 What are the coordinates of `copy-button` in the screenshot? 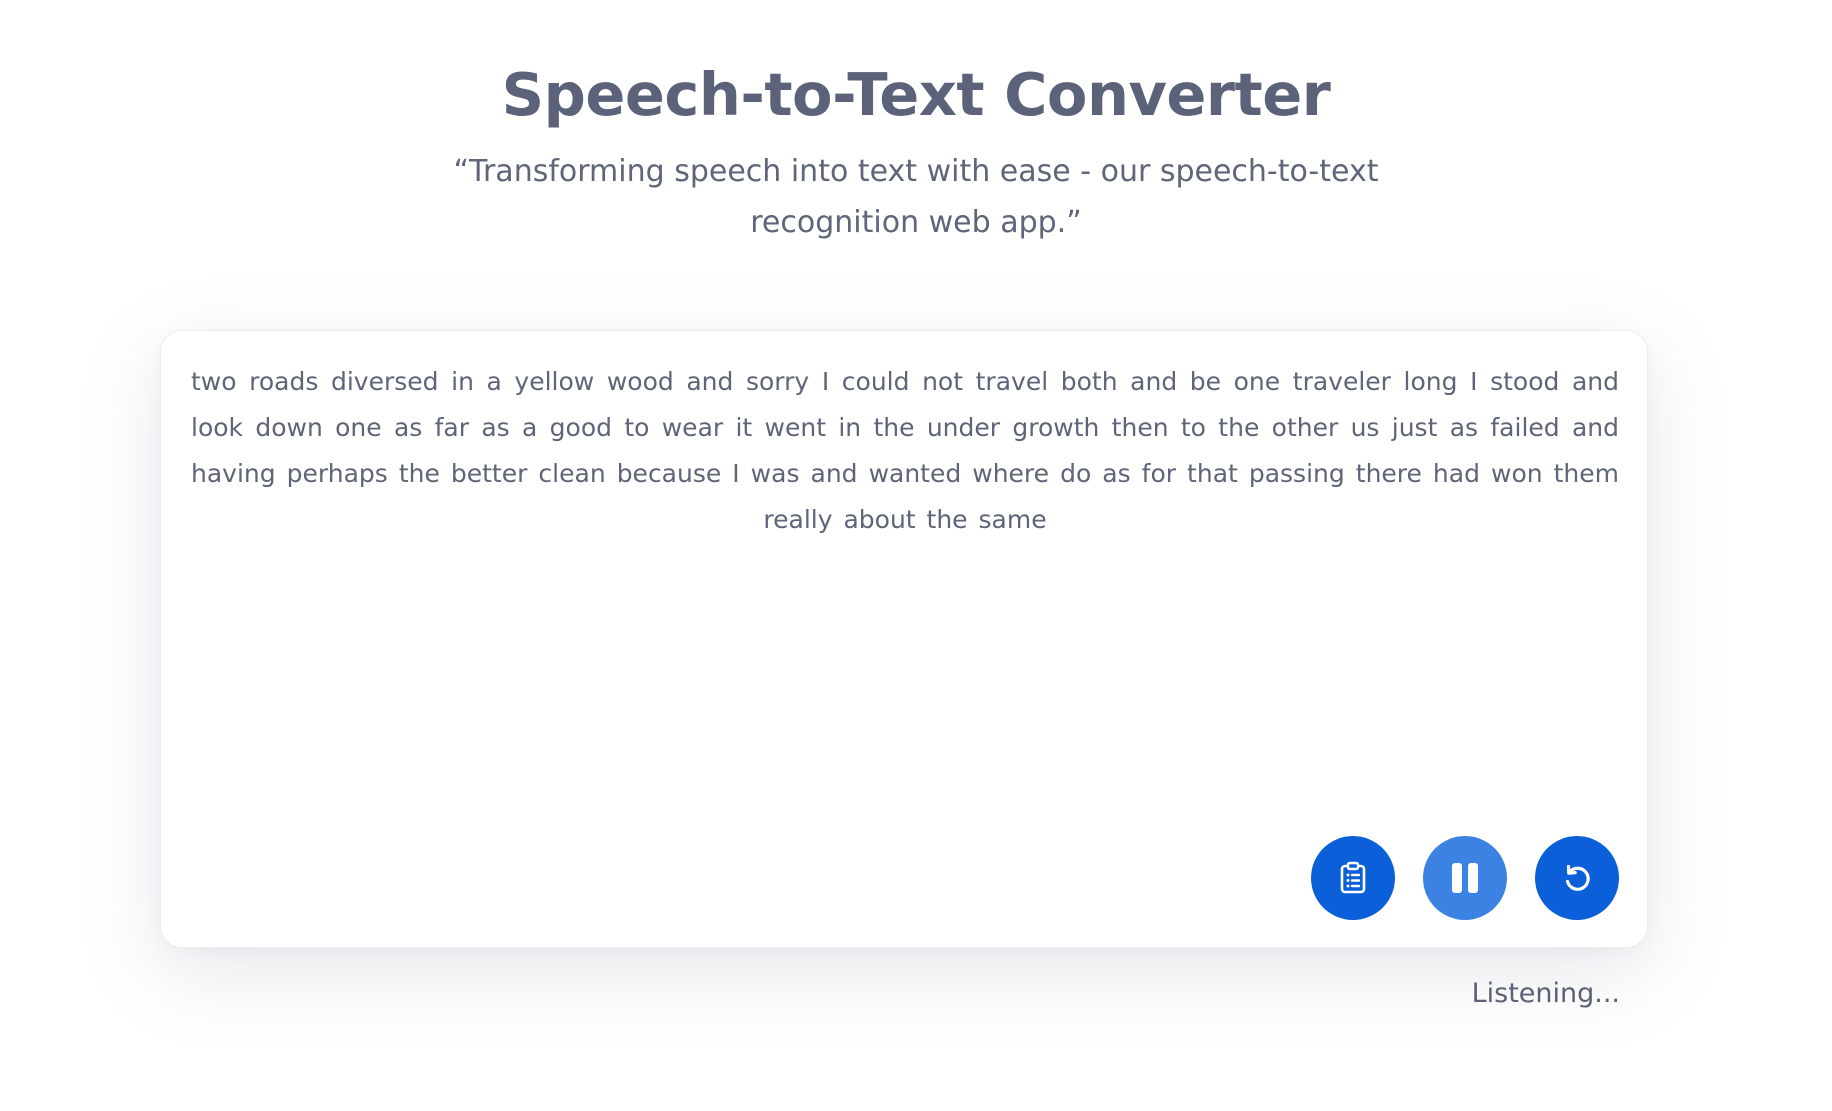 It's located at (1353, 878).